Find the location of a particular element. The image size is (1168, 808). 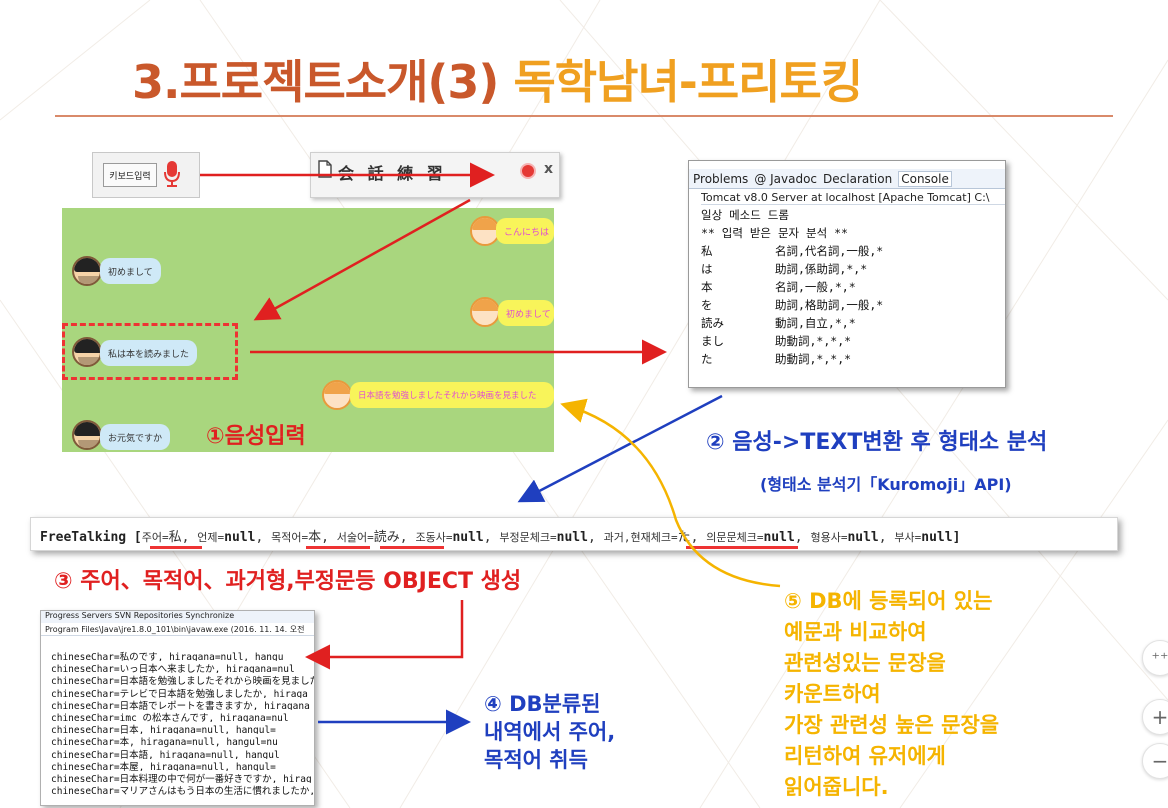

microphone-icon is located at coordinates (172, 174).